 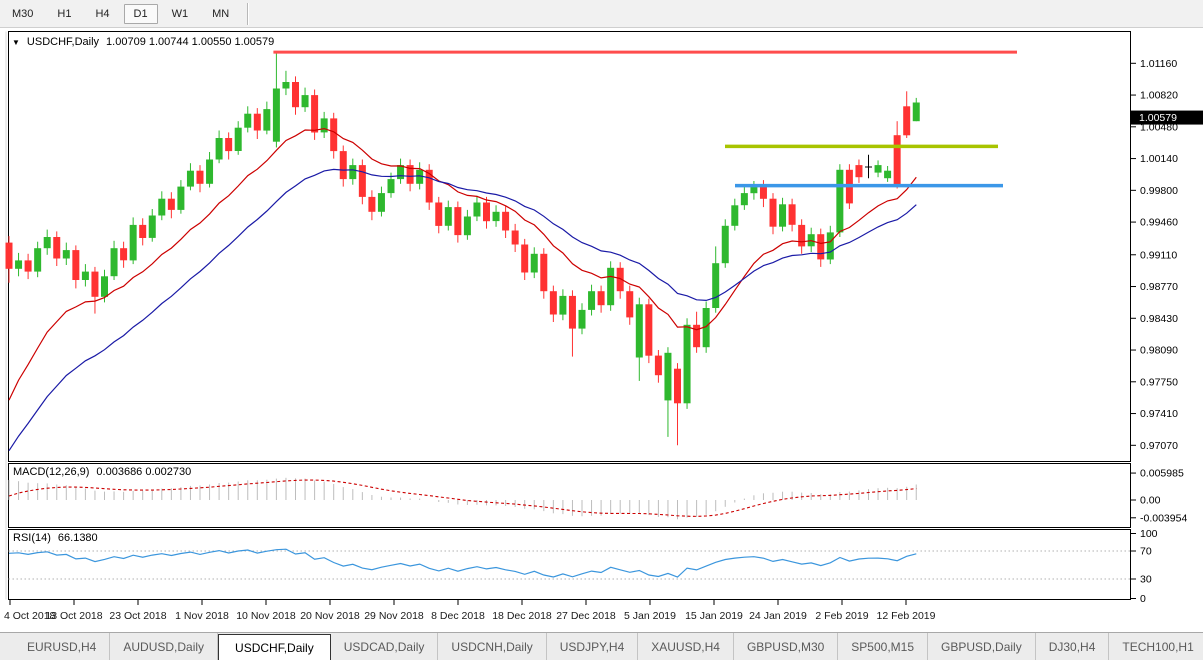 I want to click on rsi-axis: 100 70 30 0, so click(x=1144, y=566).